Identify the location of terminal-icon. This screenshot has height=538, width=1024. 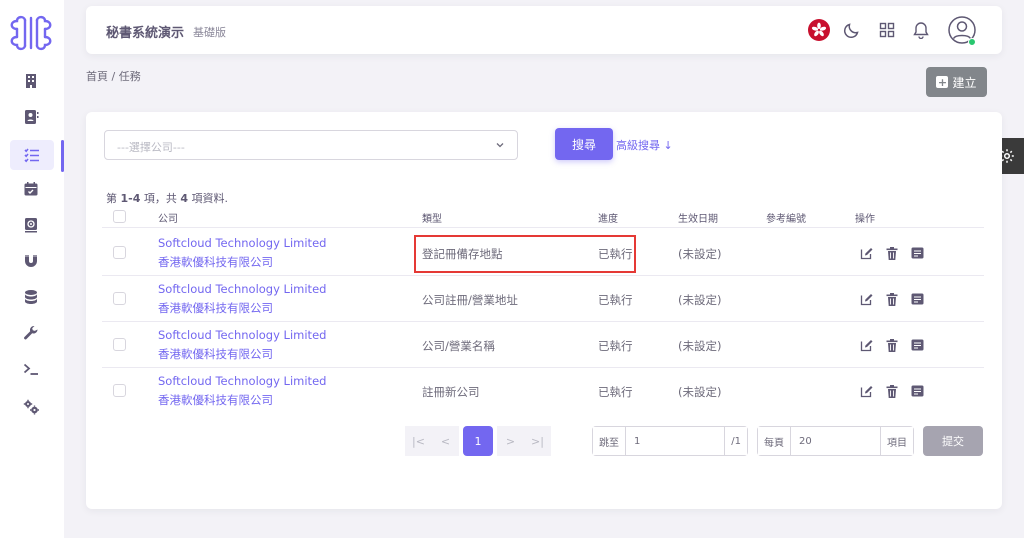
(30, 369).